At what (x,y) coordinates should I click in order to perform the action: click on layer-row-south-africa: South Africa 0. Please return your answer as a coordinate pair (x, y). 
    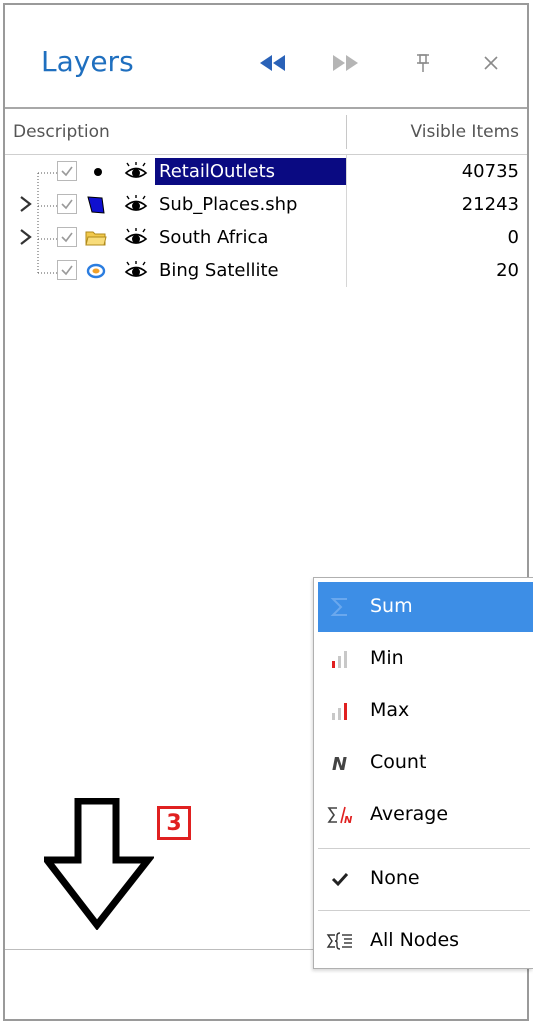
    Looking at the image, I should click on (266, 237).